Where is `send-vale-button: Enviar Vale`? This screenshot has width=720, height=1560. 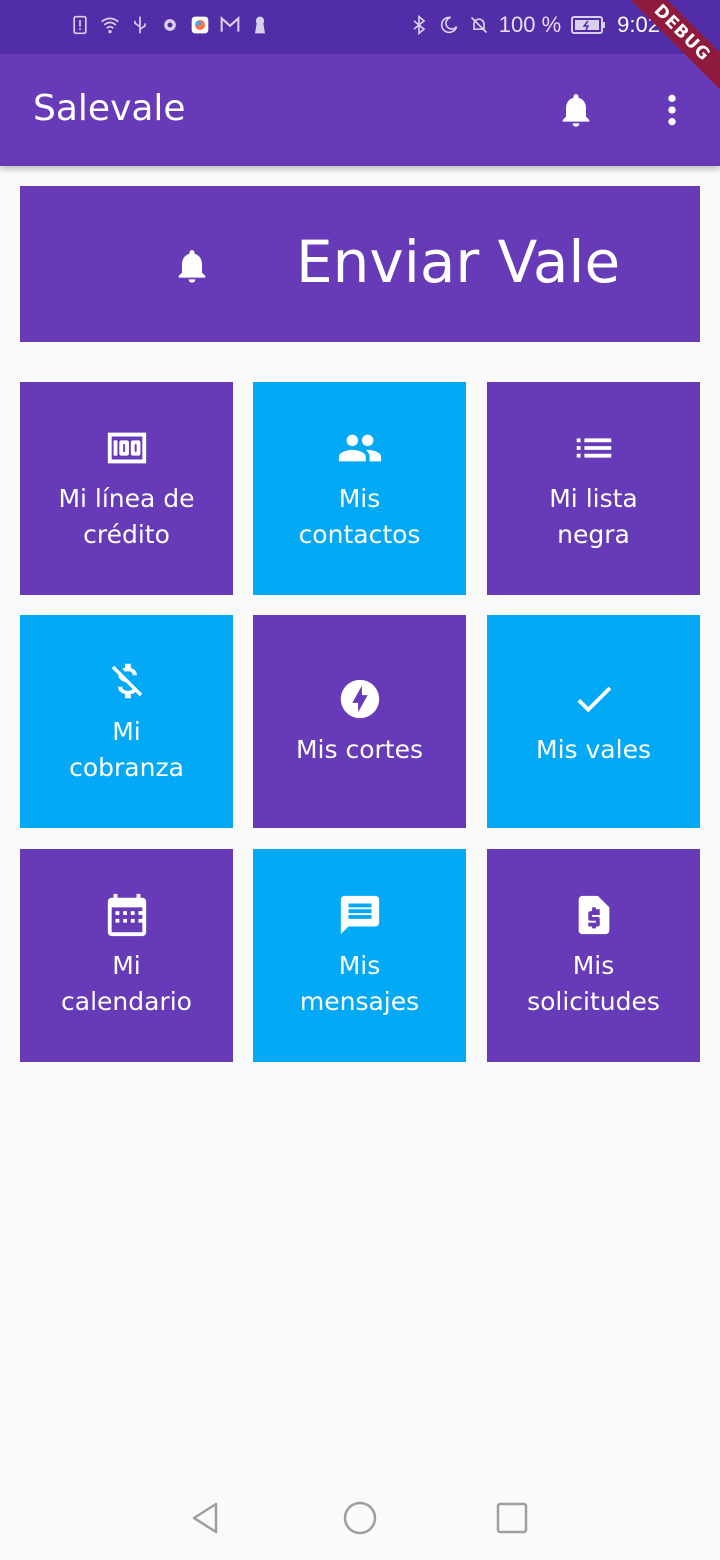
send-vale-button: Enviar Vale is located at coordinates (360, 264).